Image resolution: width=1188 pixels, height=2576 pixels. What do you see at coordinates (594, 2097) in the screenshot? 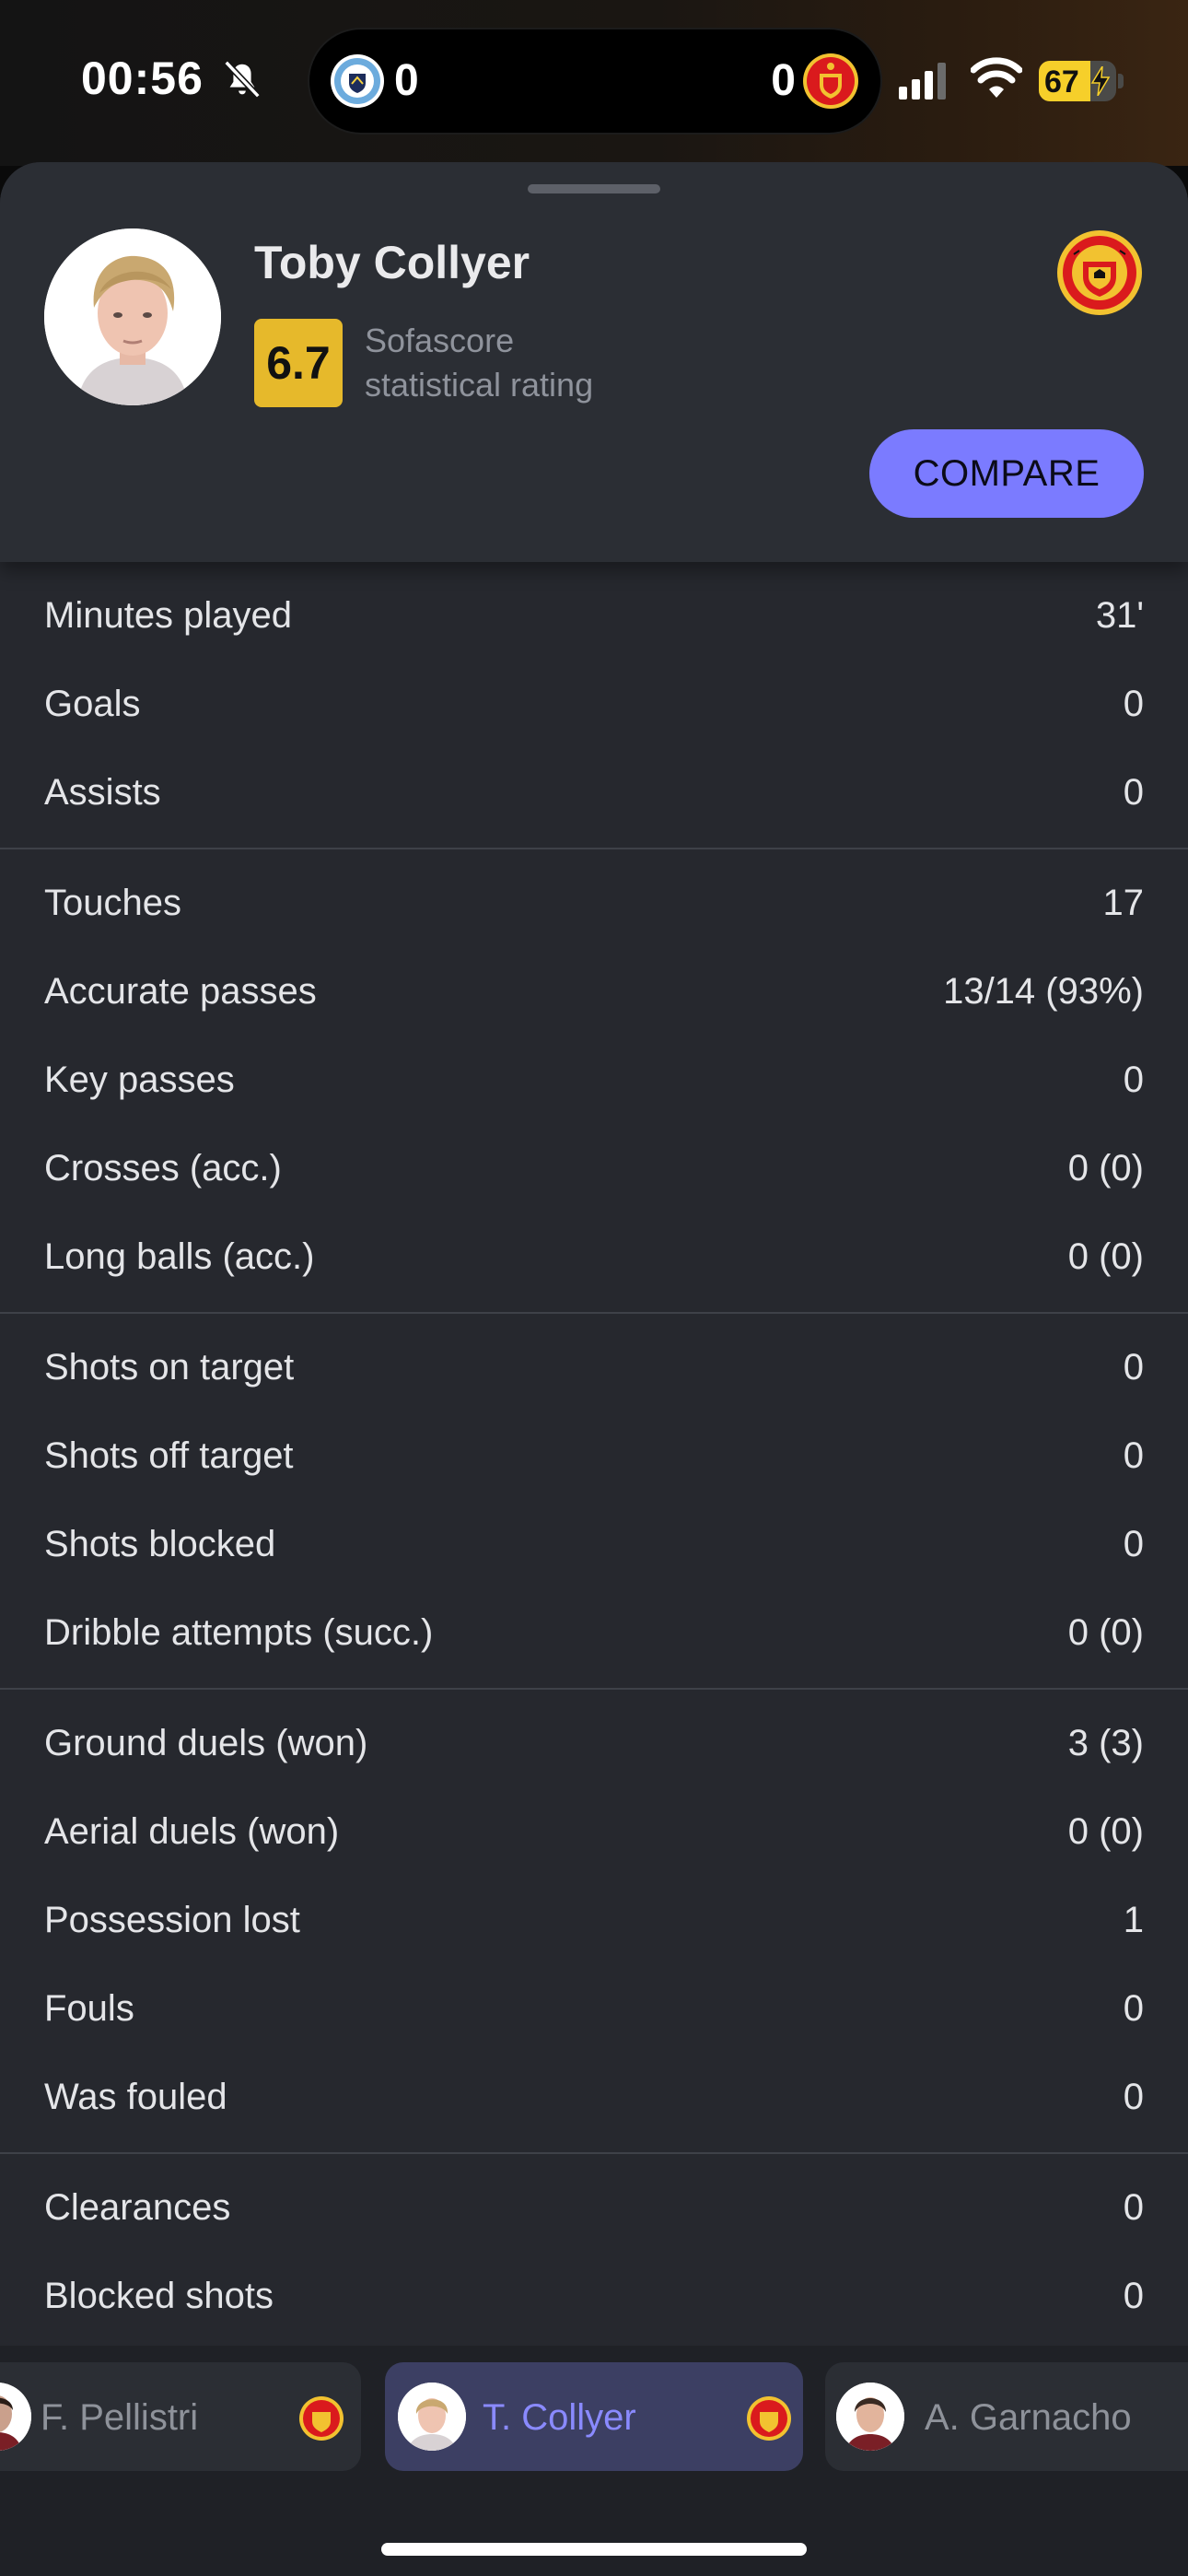
I see `stat-row: Was fouled 0` at bounding box center [594, 2097].